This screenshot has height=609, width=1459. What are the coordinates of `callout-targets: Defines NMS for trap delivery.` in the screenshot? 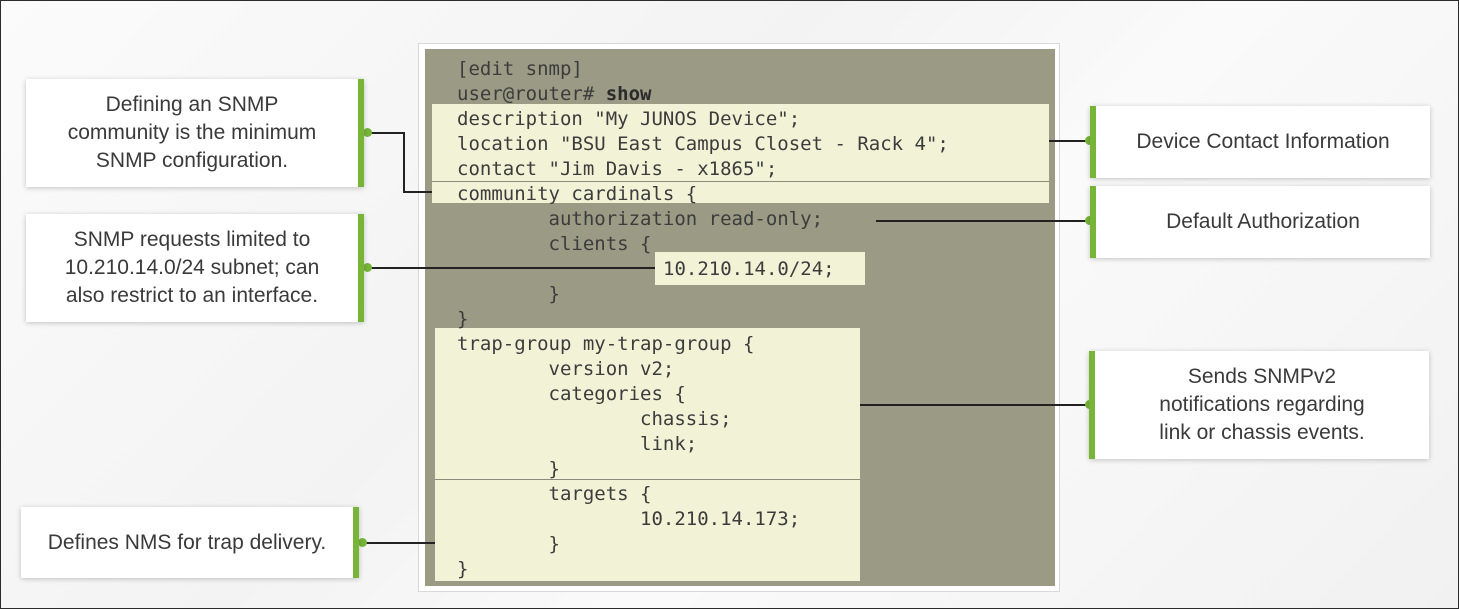 It's located at (190, 542).